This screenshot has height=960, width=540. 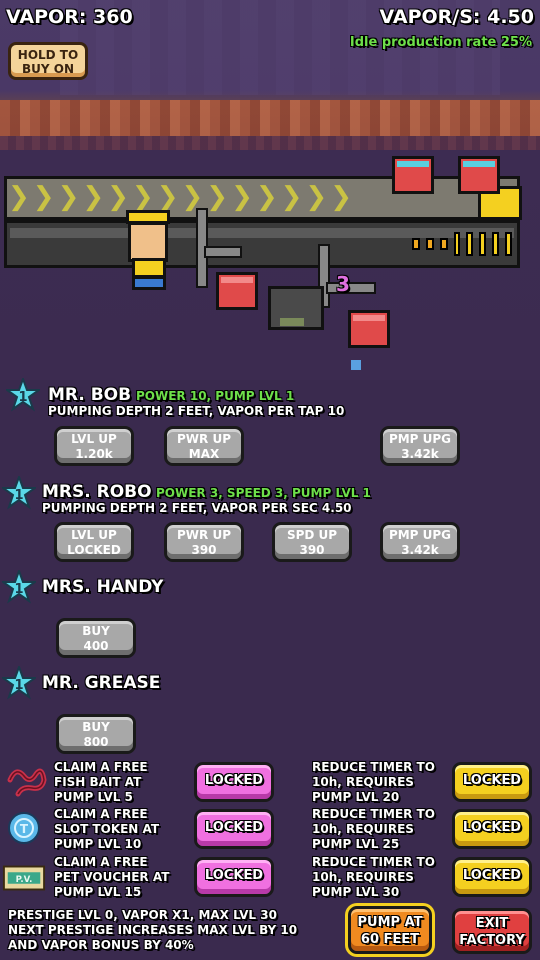 What do you see at coordinates (103, 587) in the screenshot?
I see `worker-name: MRS. HANDY` at bounding box center [103, 587].